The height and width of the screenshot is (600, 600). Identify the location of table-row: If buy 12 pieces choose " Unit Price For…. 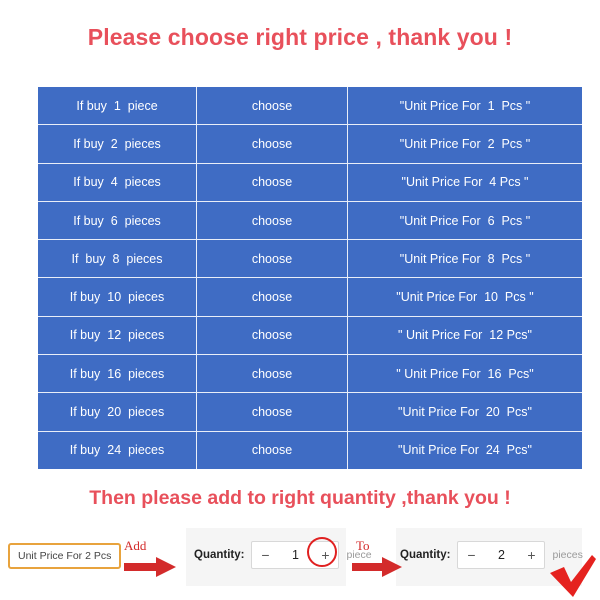
(310, 336).